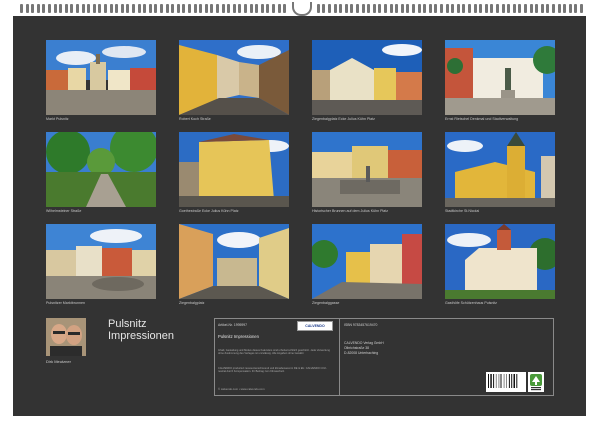 Image resolution: width=600 pixels, height=432 pixels. What do you see at coordinates (506, 382) in the screenshot?
I see `barcode` at bounding box center [506, 382].